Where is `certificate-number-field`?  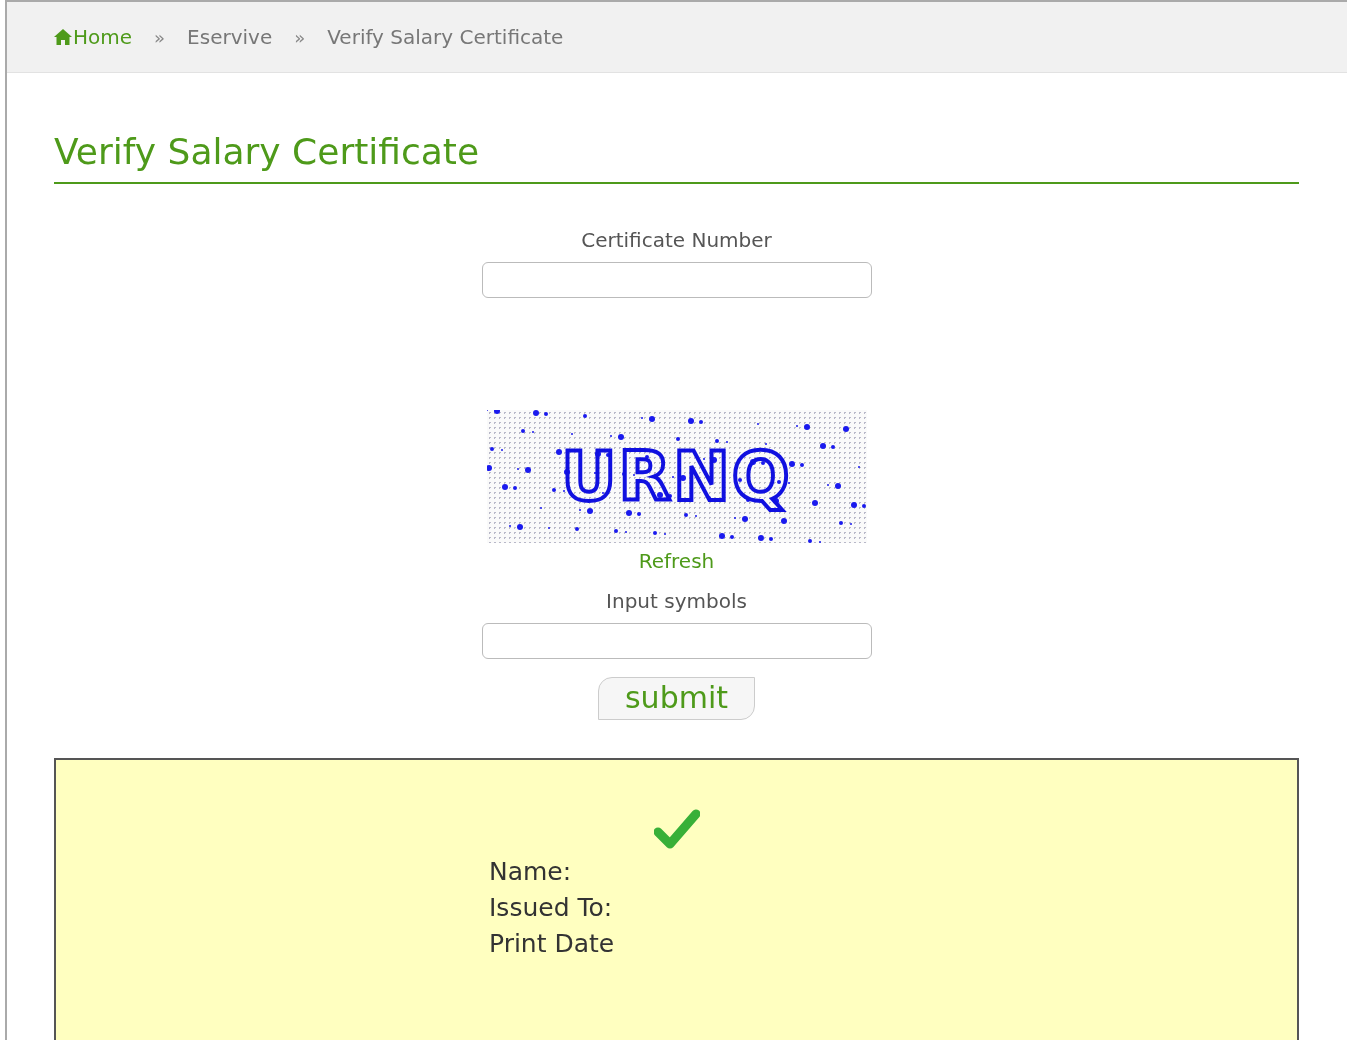 certificate-number-field is located at coordinates (676, 280).